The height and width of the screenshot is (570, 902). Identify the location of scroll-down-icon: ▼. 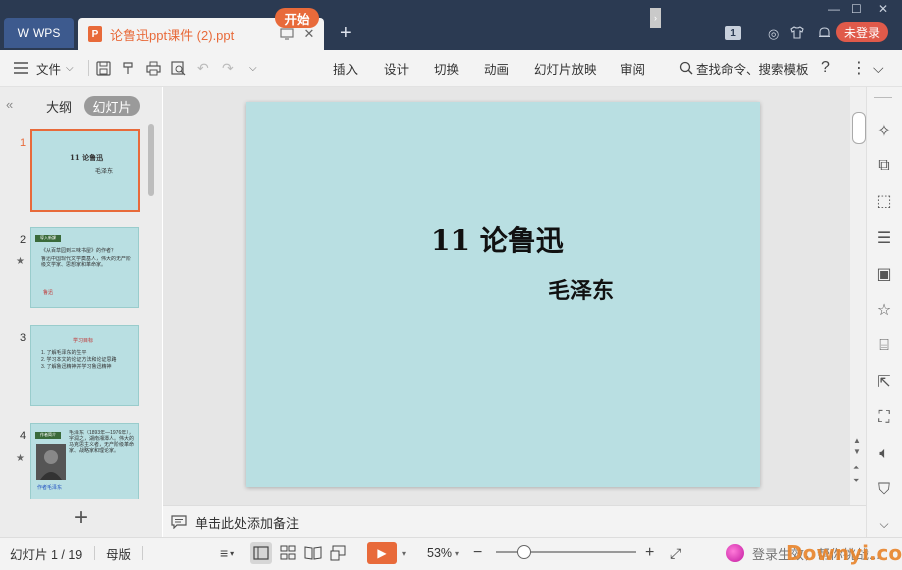
(857, 451).